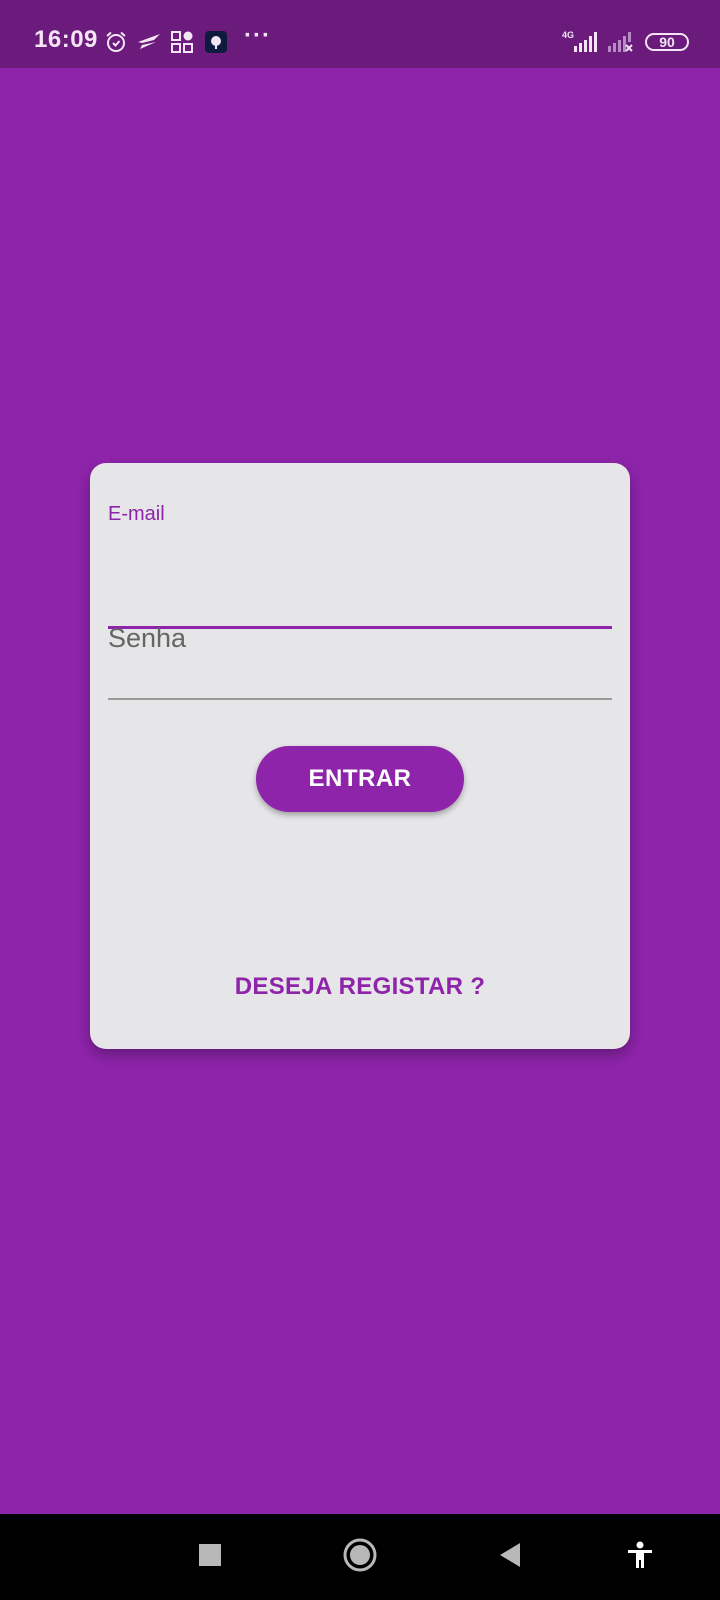  What do you see at coordinates (360, 987) in the screenshot?
I see `register-link: DESEJA REGISTAR ?` at bounding box center [360, 987].